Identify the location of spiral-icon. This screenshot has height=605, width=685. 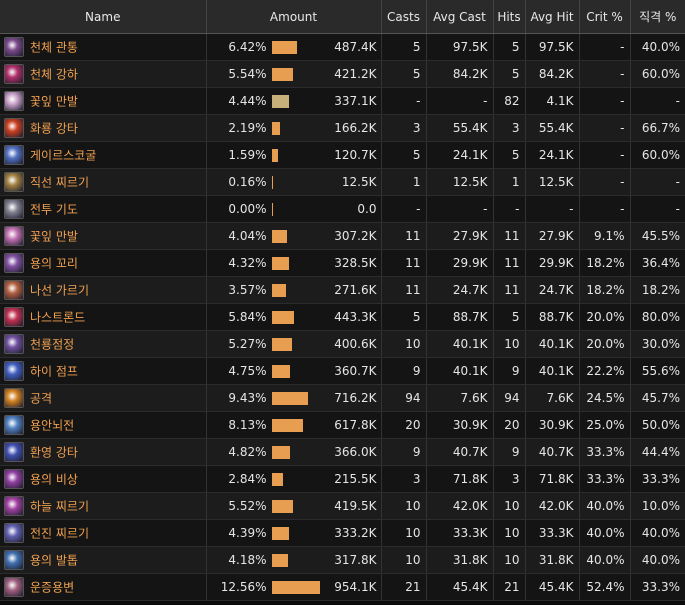
(14, 290).